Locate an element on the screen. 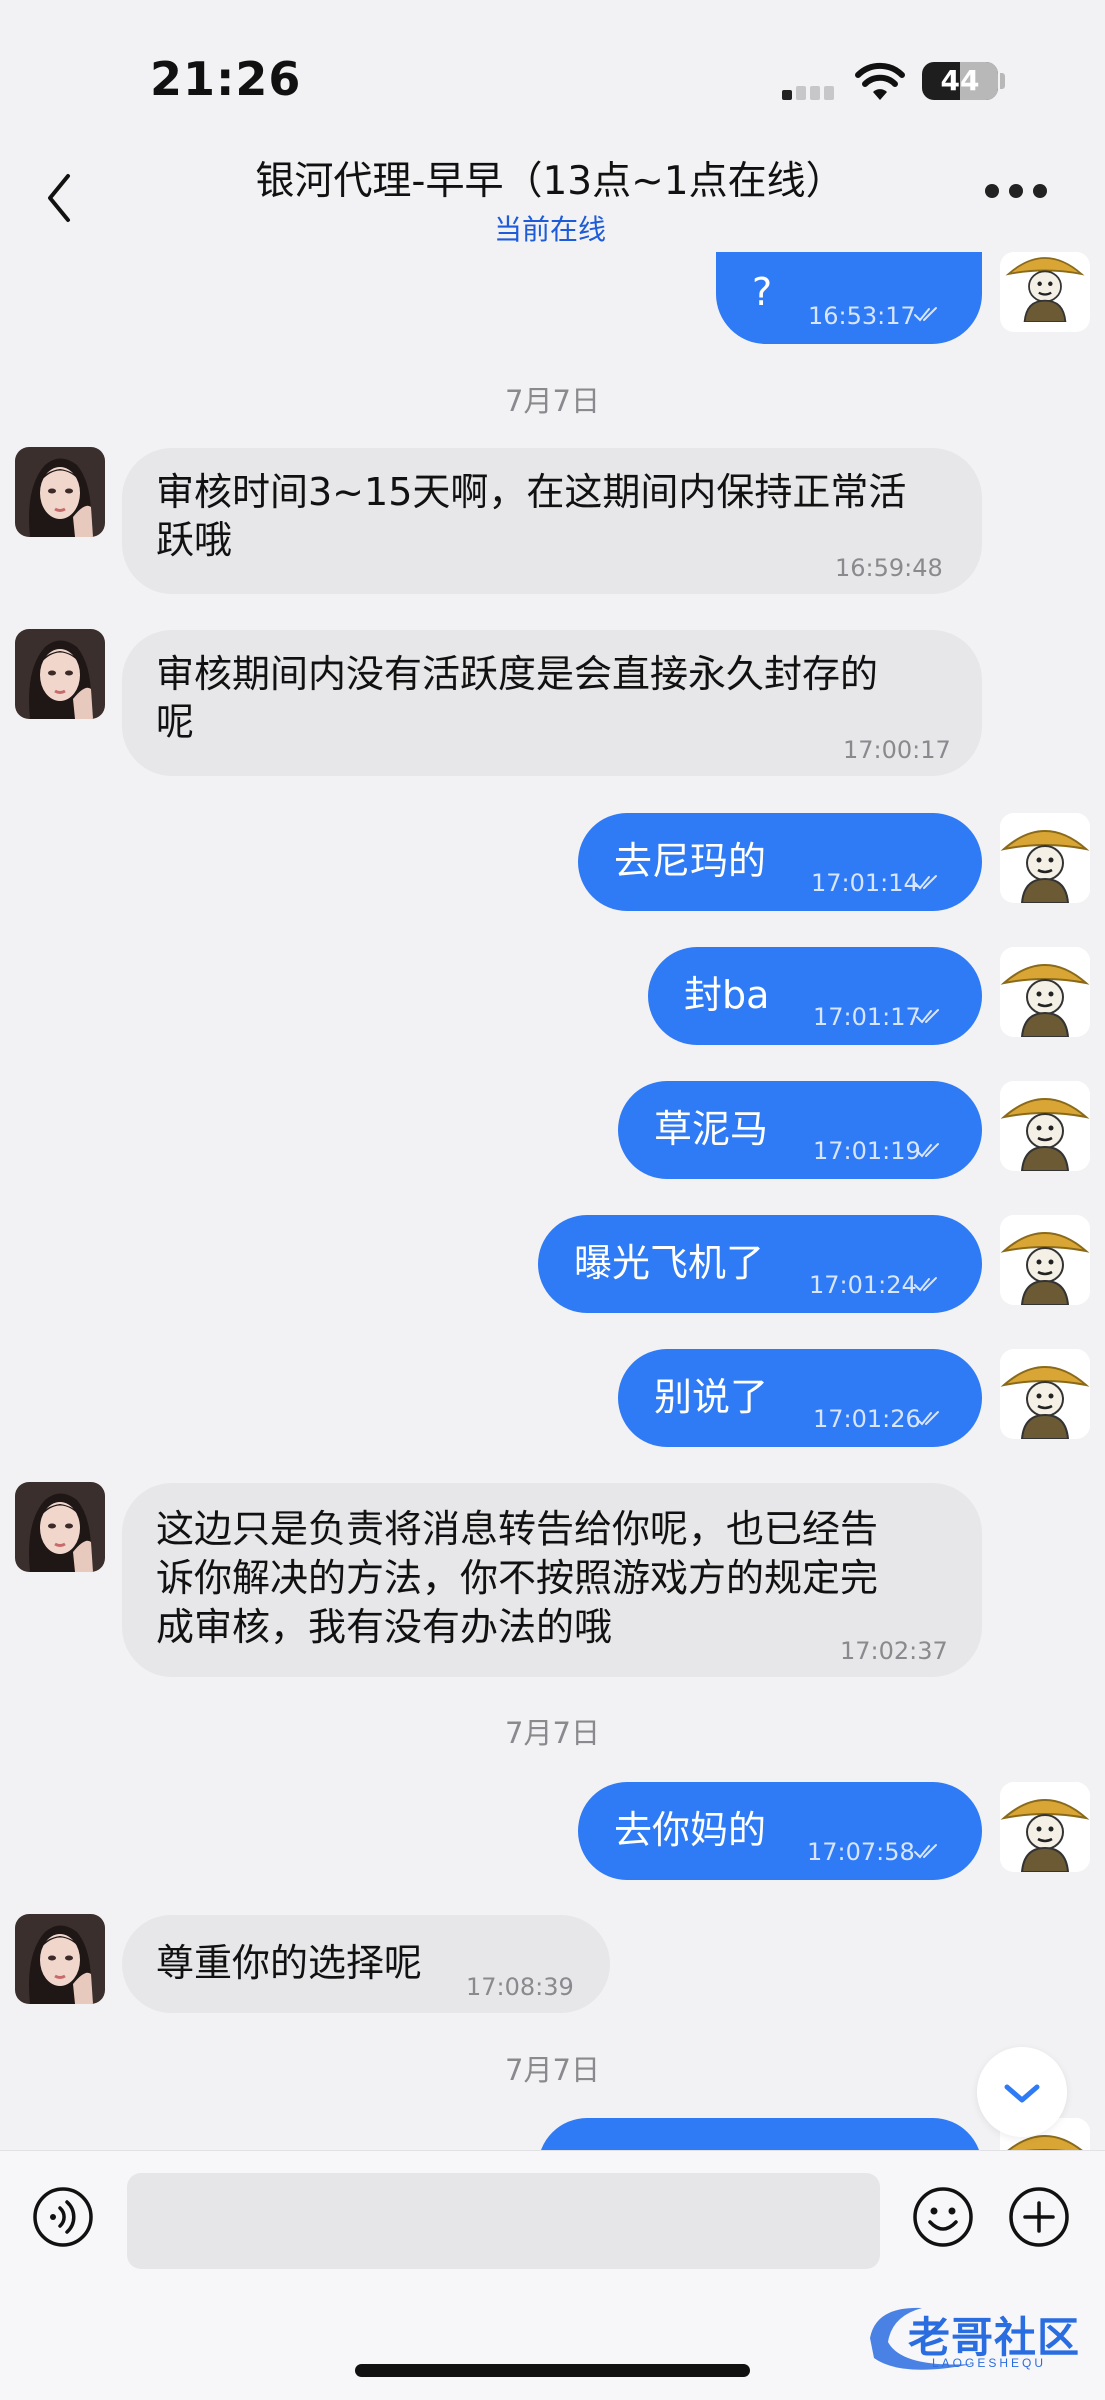 The height and width of the screenshot is (2400, 1105). message-time: 16:53:17 is located at coordinates (862, 316).